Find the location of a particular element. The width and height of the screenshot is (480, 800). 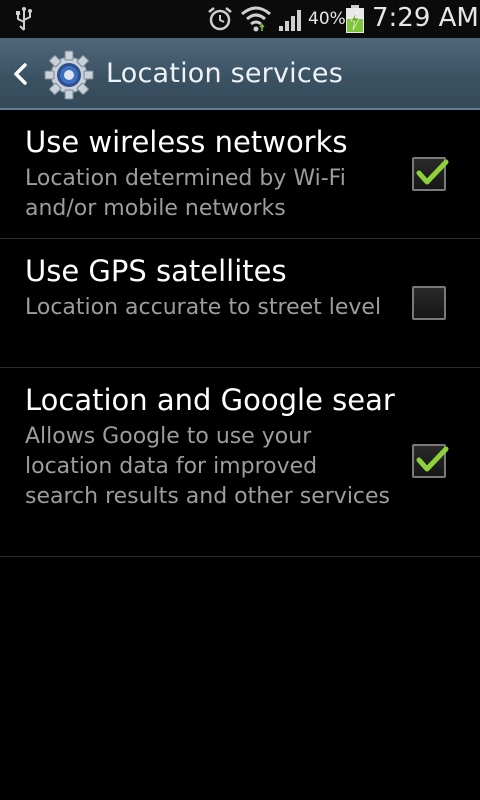

setting-title: Location and Google search is located at coordinates (210, 400).